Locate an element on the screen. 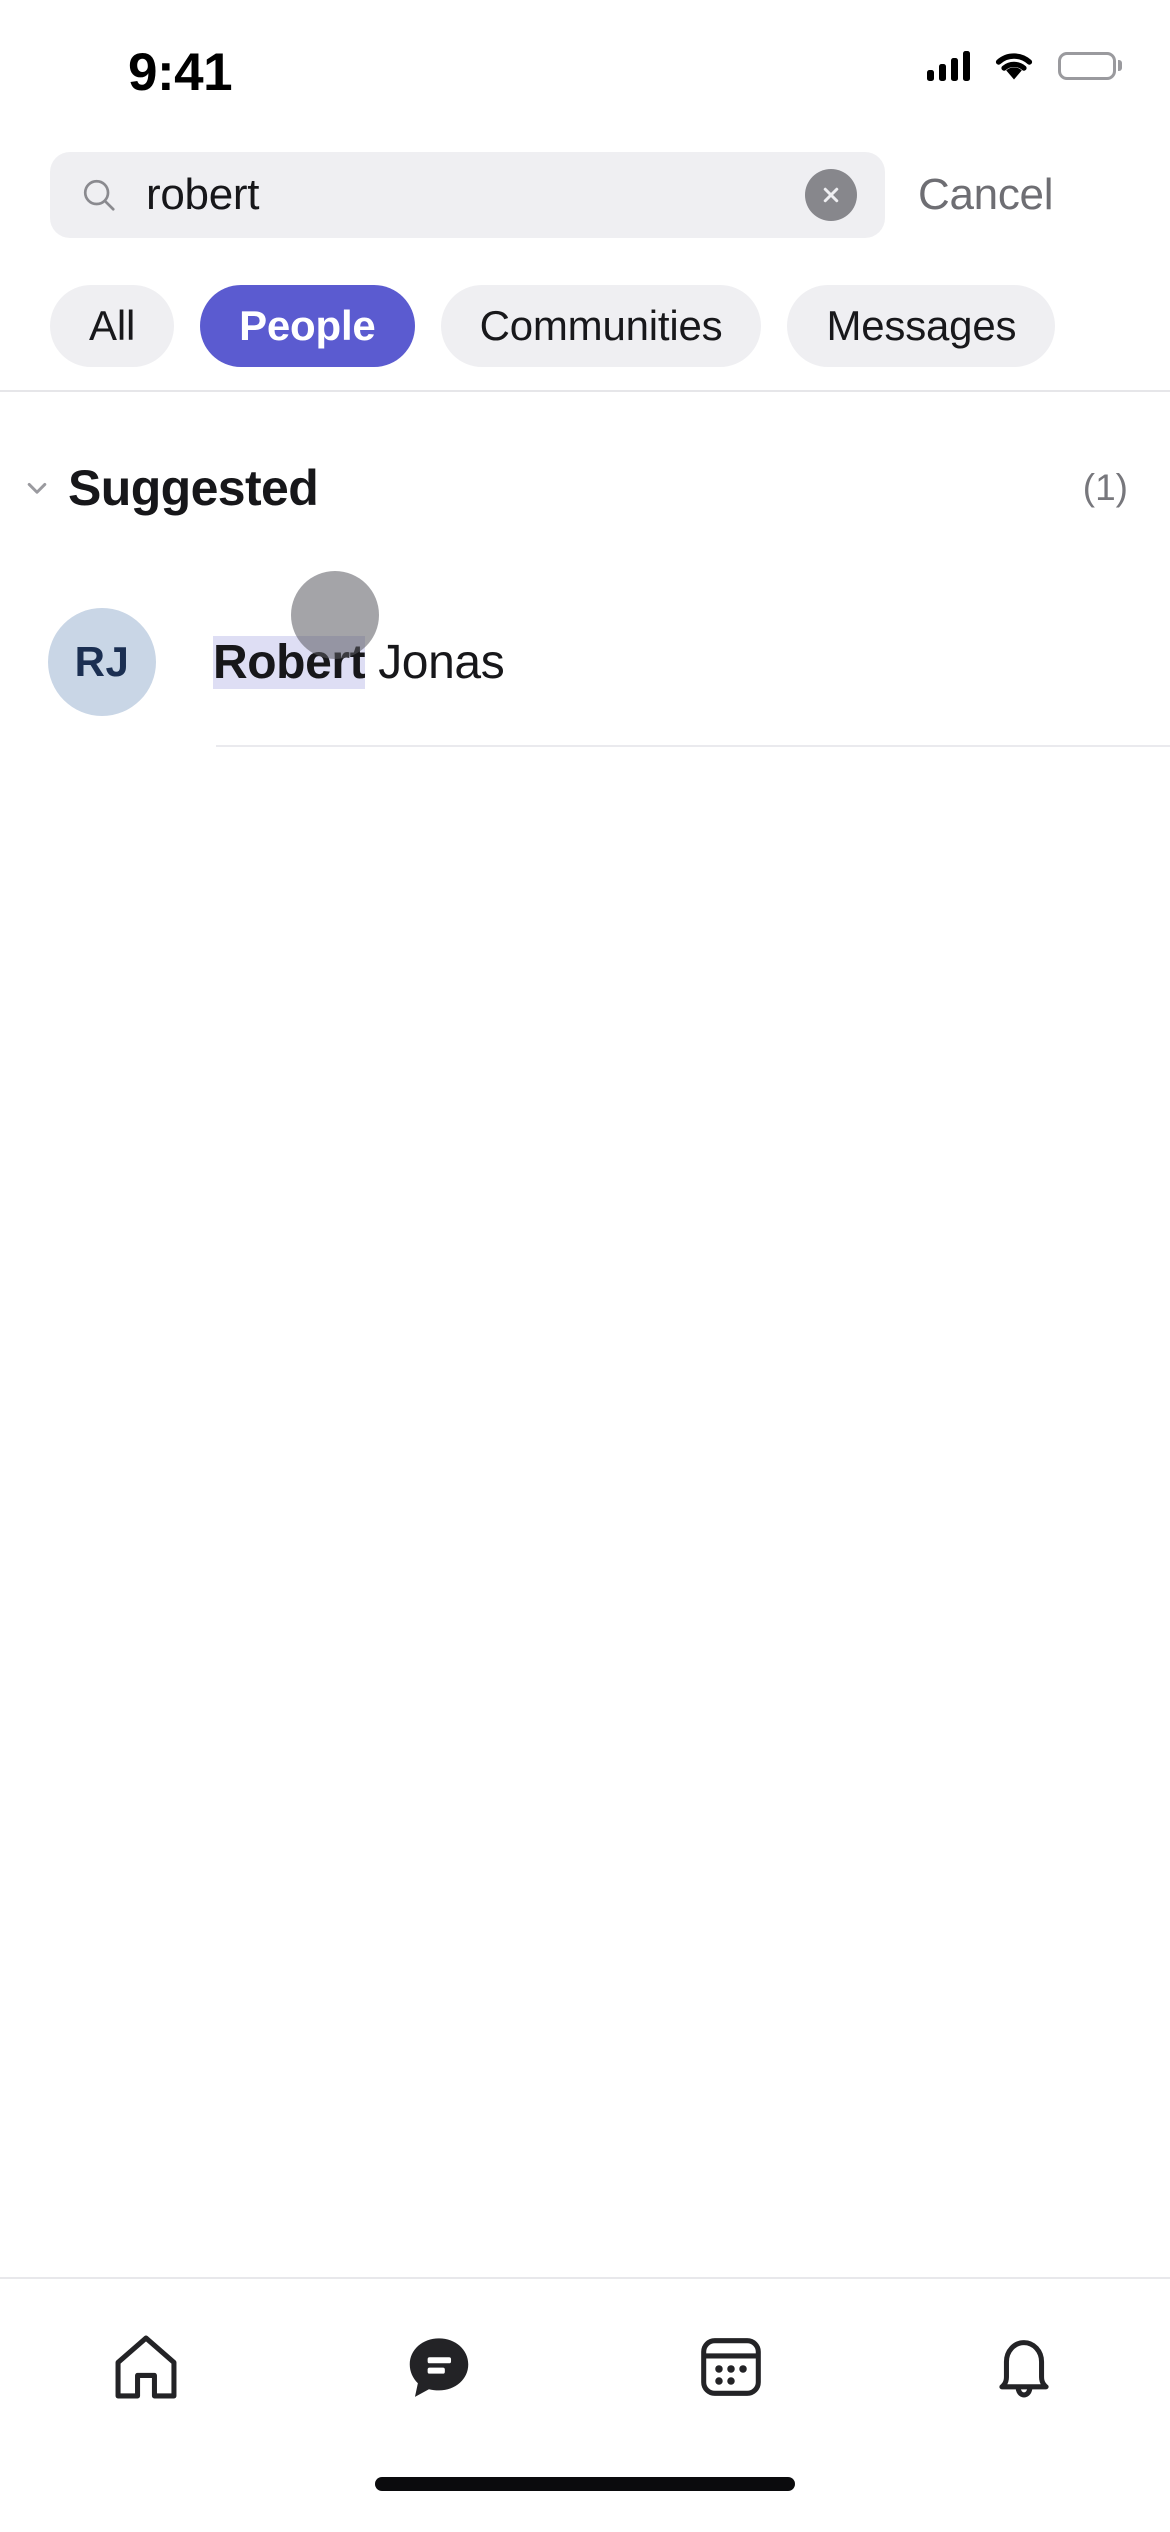 The height and width of the screenshot is (2532, 1170). tab-messages is located at coordinates (439, 2366).